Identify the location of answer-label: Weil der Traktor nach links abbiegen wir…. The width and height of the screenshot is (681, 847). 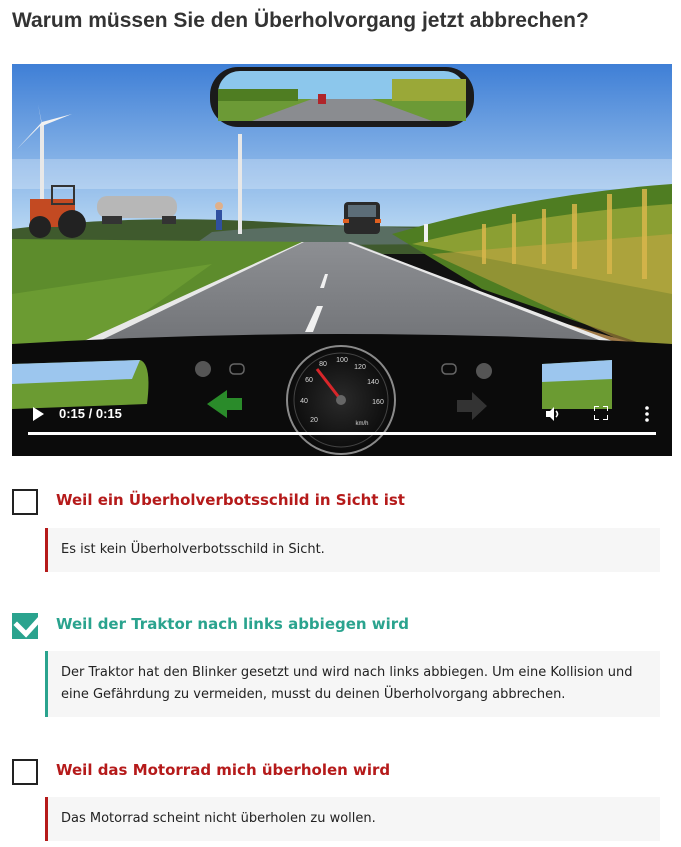
(232, 624).